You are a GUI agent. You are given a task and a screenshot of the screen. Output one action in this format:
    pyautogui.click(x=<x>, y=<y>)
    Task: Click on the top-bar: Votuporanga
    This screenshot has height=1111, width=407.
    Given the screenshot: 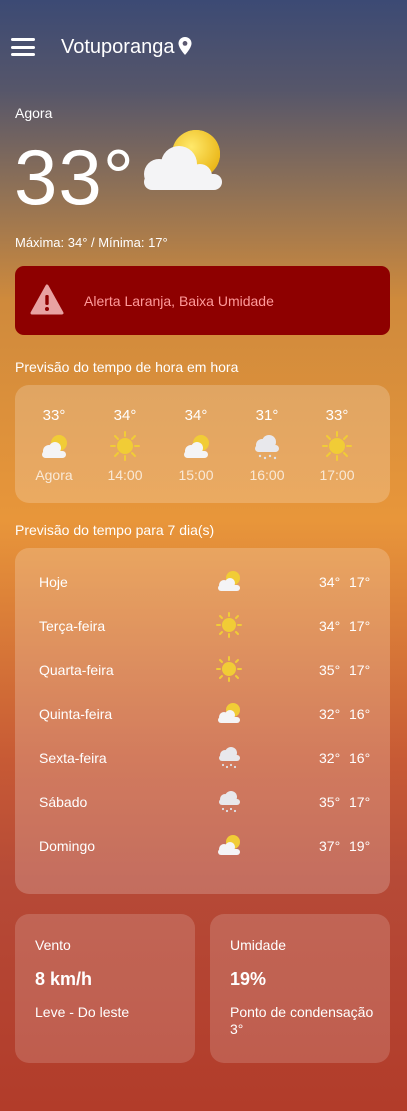 What is the action you would take?
    pyautogui.click(x=203, y=48)
    